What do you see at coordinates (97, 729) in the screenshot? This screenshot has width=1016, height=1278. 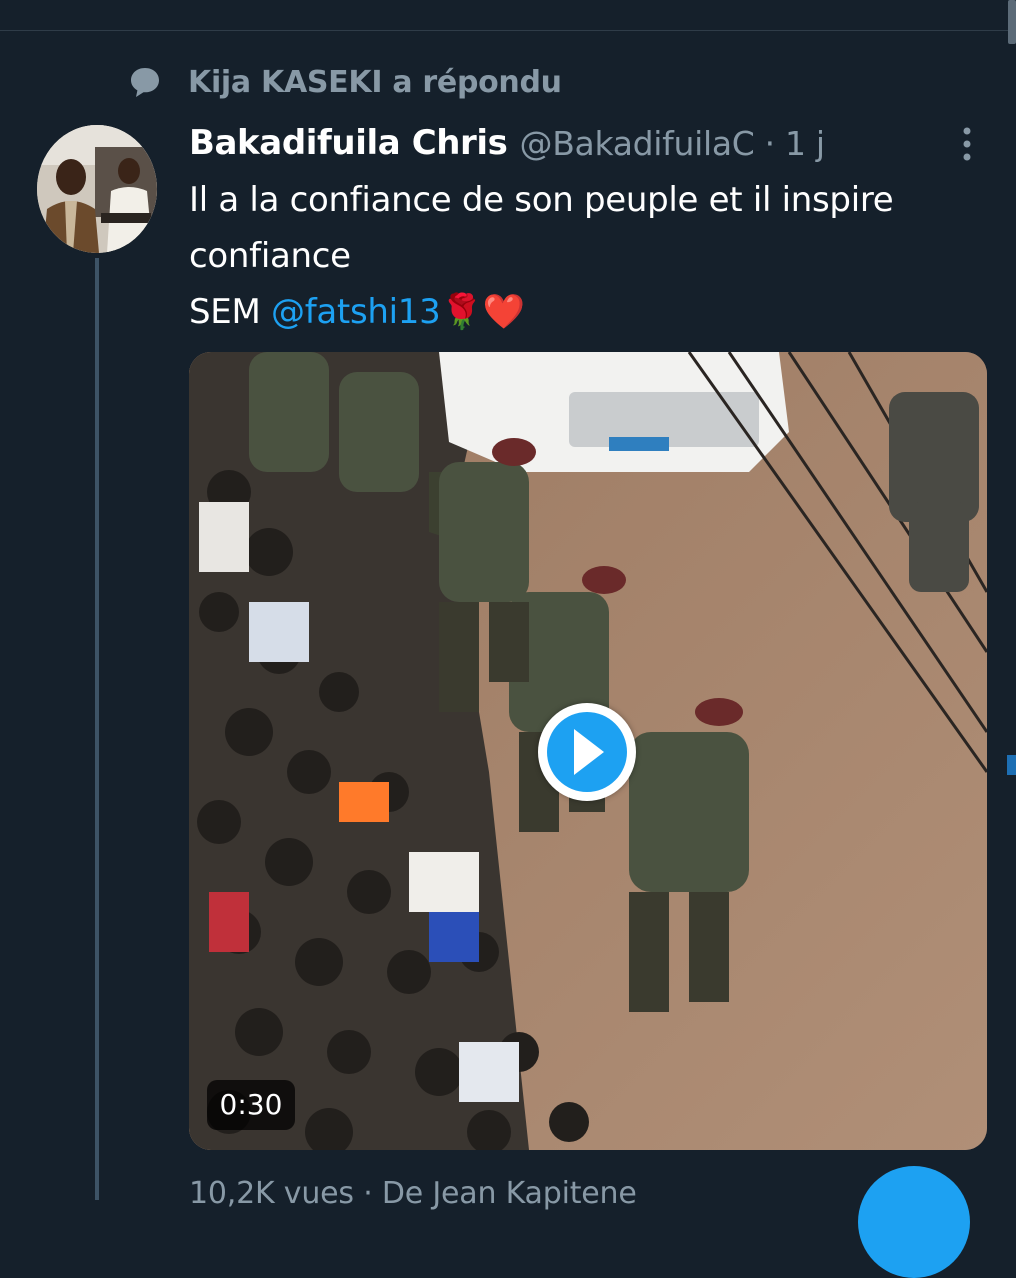 I see `thread-line` at bounding box center [97, 729].